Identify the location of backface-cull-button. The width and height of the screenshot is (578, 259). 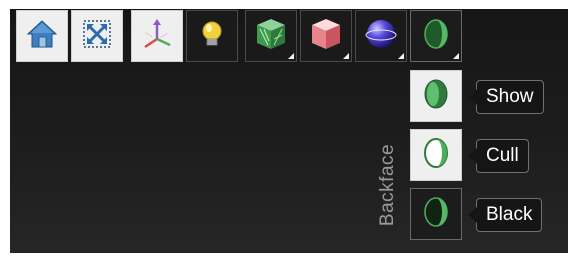
(436, 155).